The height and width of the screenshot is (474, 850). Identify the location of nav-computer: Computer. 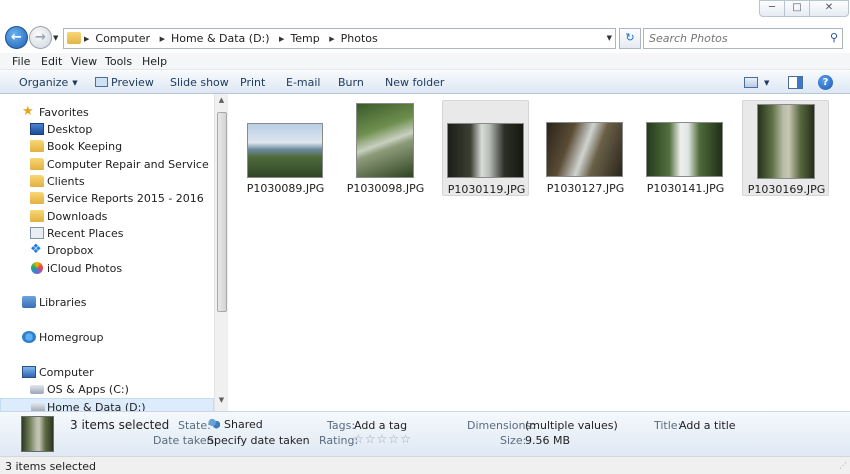
(107, 372).